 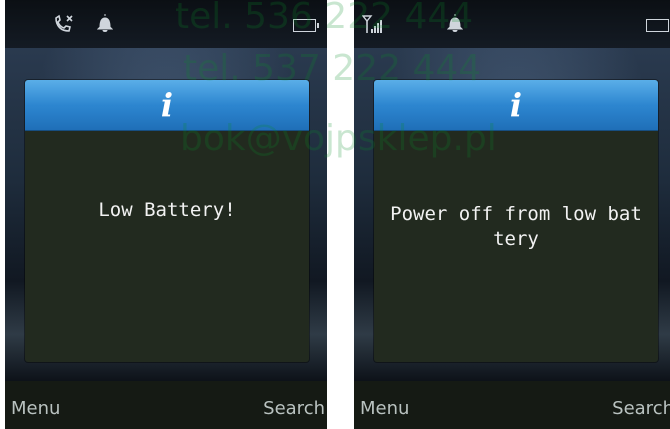 What do you see at coordinates (516, 239) in the screenshot?
I see `dialog-message-line2: tery` at bounding box center [516, 239].